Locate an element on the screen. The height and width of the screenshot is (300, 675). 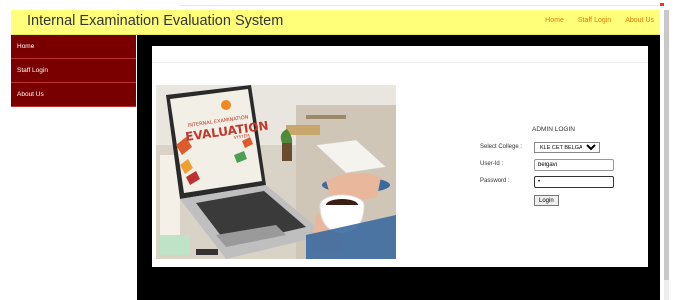
college-label: Select College : is located at coordinates (501, 147).